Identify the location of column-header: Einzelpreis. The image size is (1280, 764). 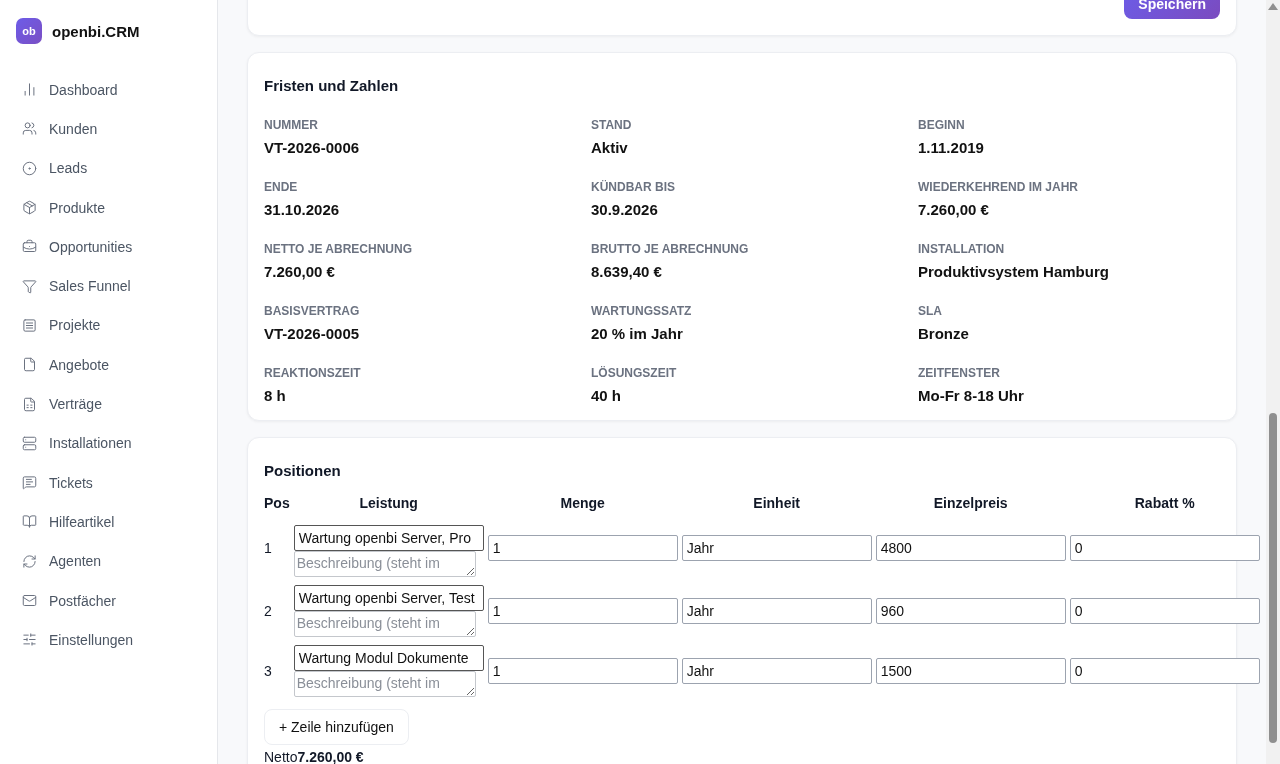
(970, 504).